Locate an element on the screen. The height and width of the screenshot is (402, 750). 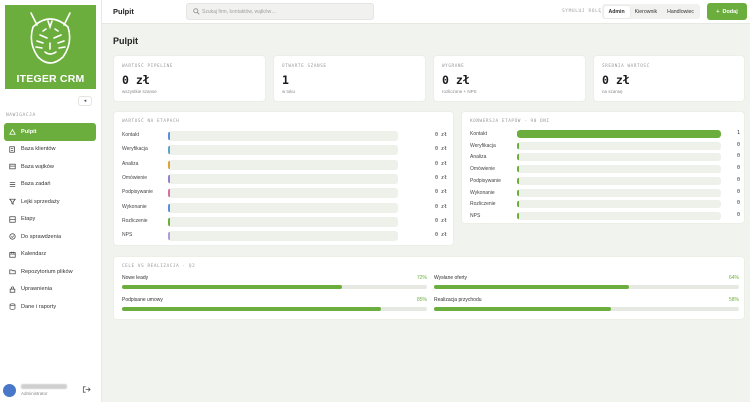
conversion-label: Rozliczenie is located at coordinates (483, 204).